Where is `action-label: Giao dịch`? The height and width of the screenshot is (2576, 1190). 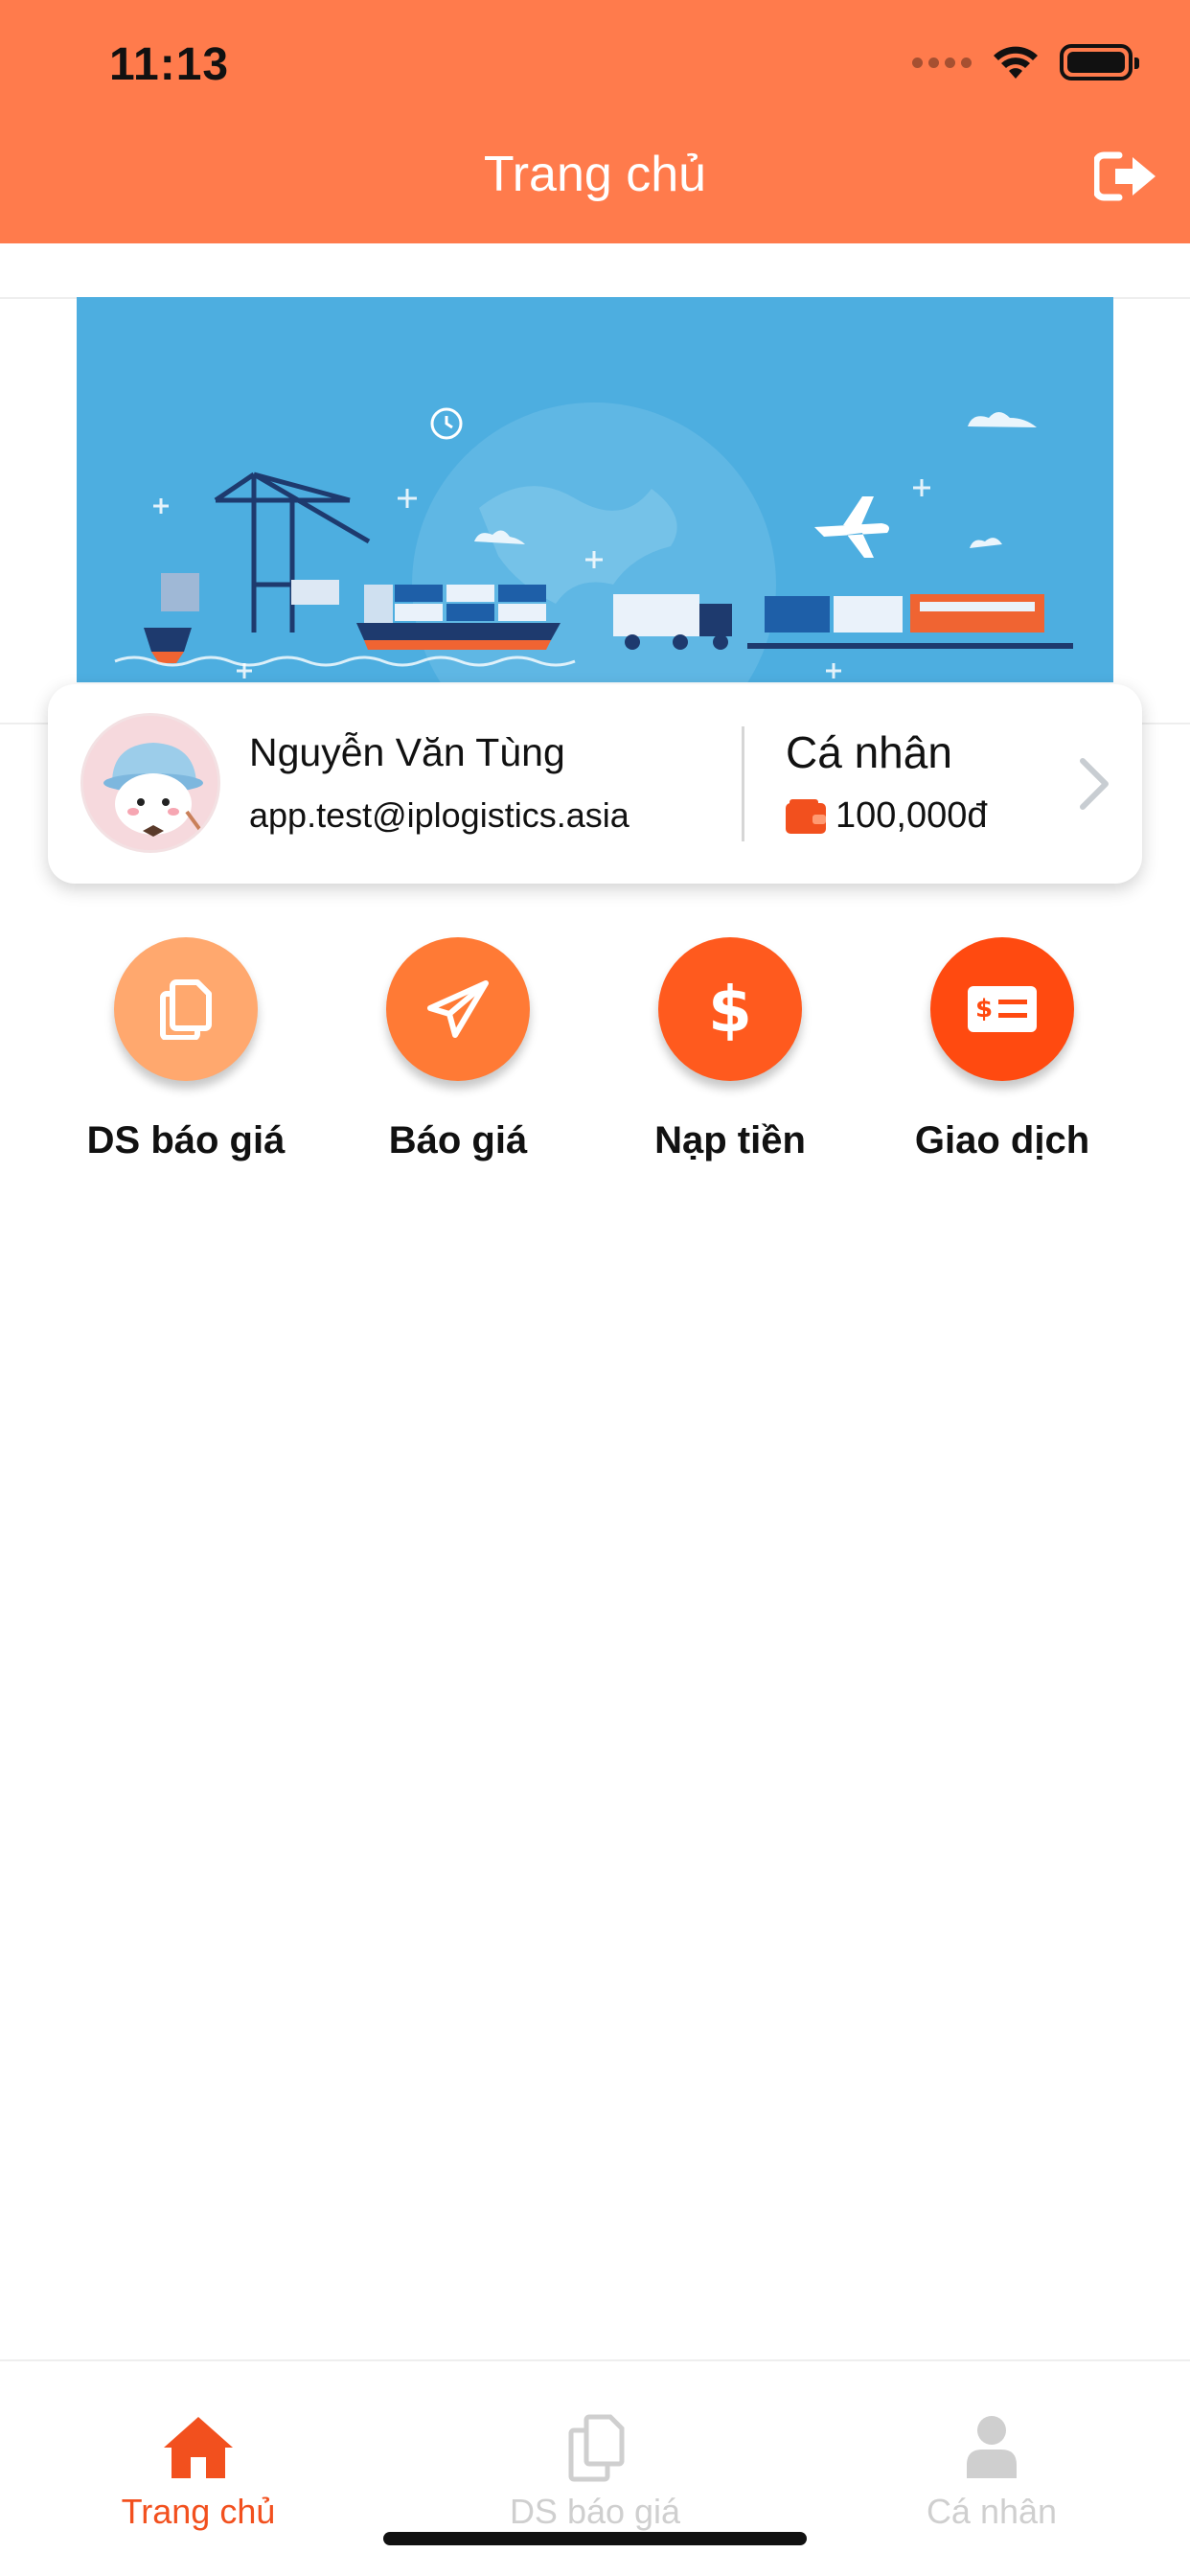
action-label: Giao dịch is located at coordinates (1002, 1140).